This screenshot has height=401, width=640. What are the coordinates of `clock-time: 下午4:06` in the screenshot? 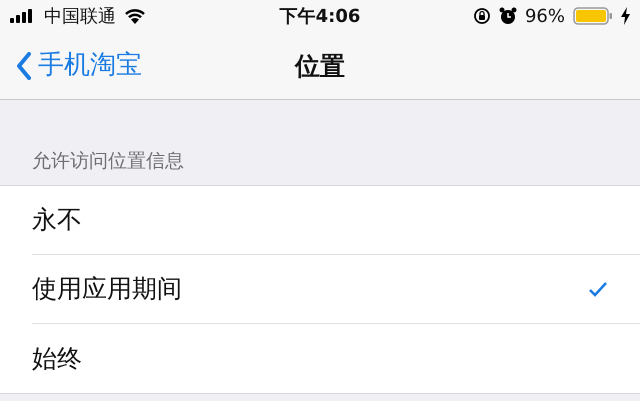 It's located at (320, 16).